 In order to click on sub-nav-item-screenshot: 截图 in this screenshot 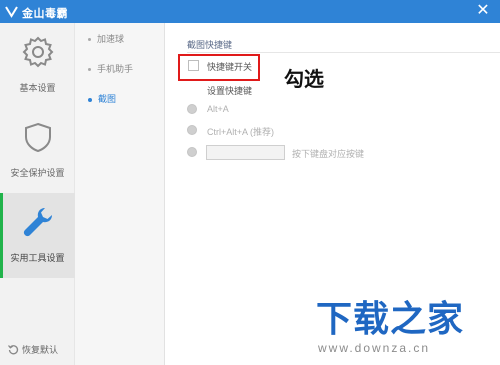, I will do `click(102, 98)`.